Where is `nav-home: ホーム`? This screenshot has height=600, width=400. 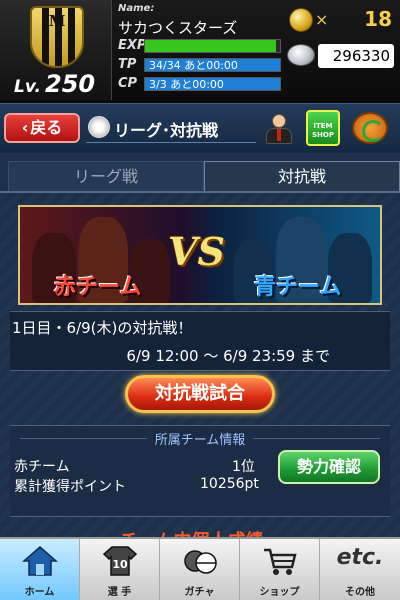 nav-home: ホーム is located at coordinates (40, 569).